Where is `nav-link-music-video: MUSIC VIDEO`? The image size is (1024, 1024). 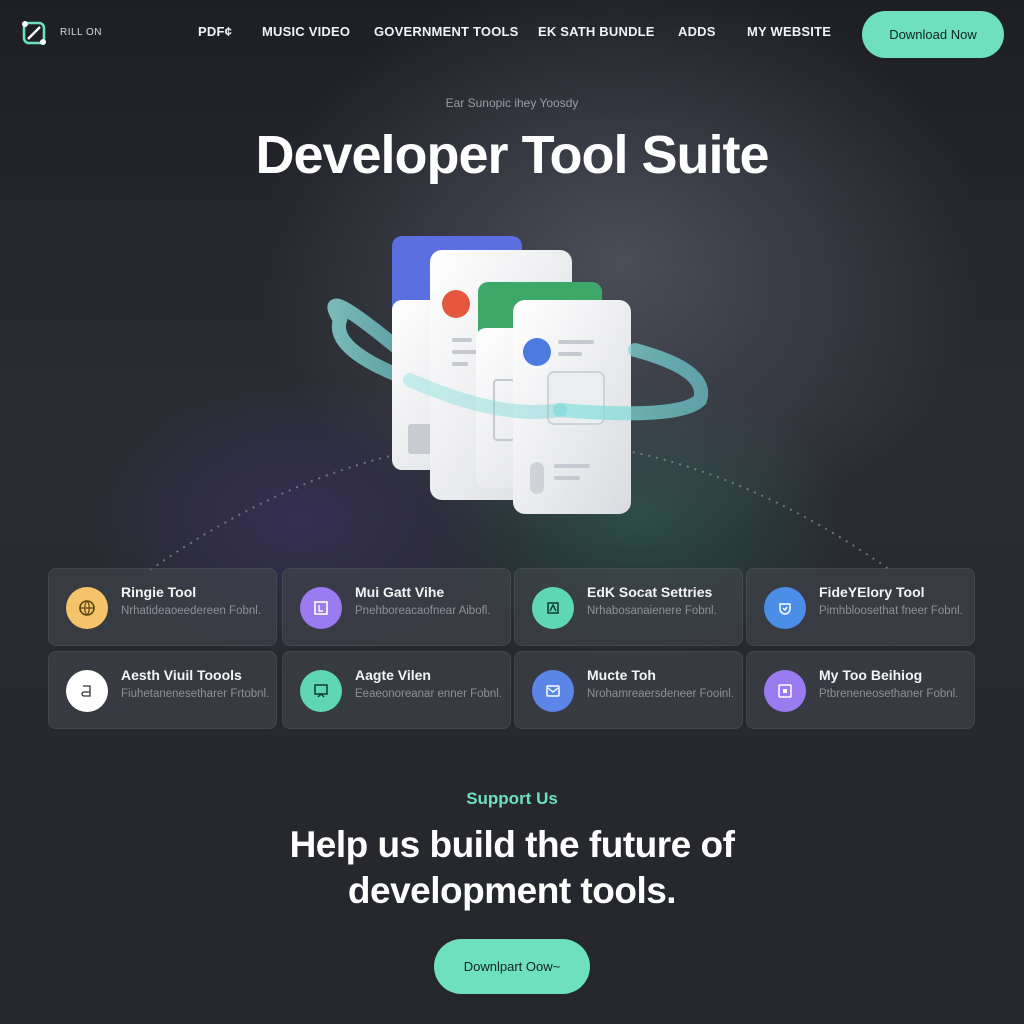
nav-link-music-video: MUSIC VIDEO is located at coordinates (306, 31).